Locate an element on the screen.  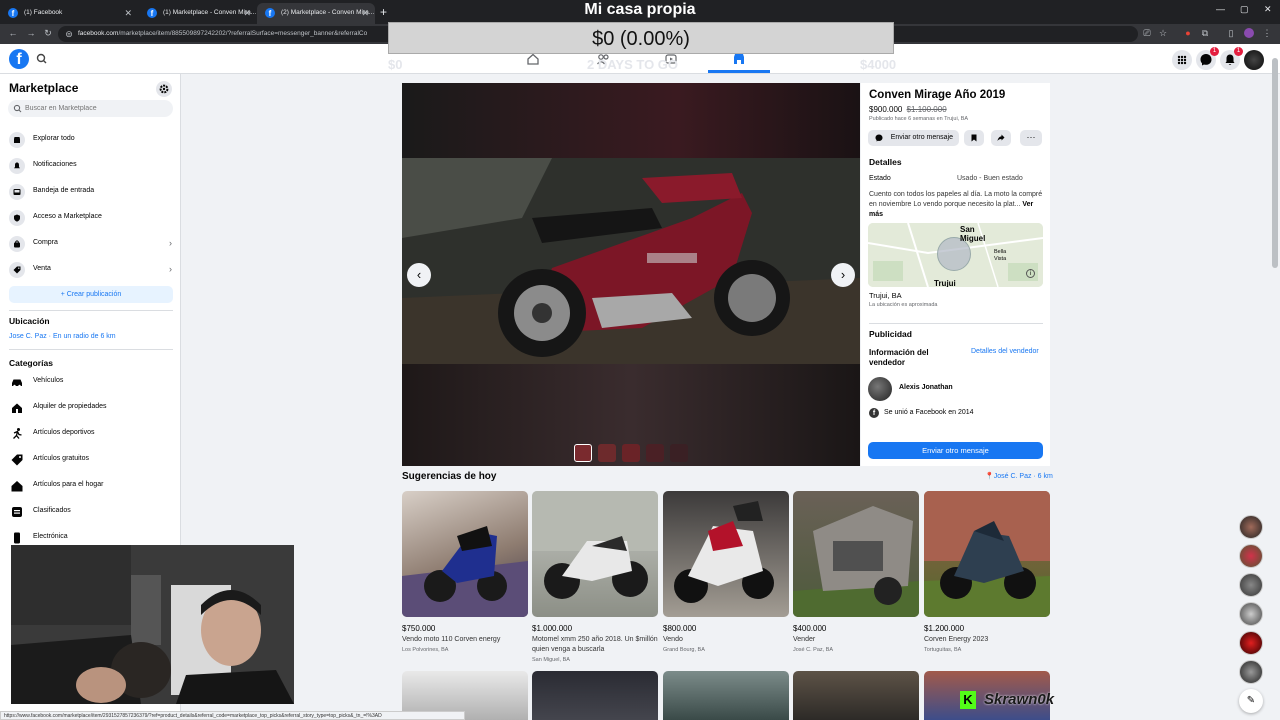
new-tab-button: + is located at coordinates (383, 12).